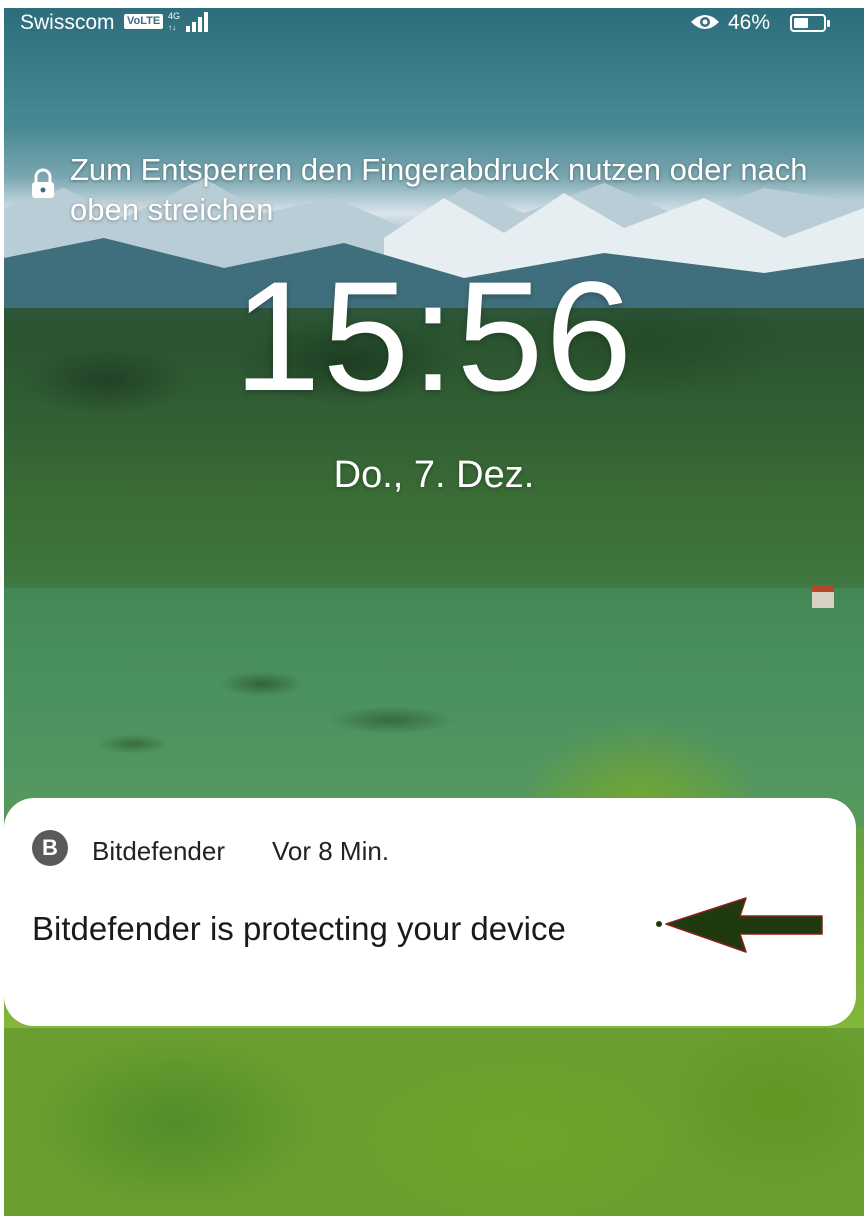 The width and height of the screenshot is (864, 1216). What do you see at coordinates (50, 848) in the screenshot?
I see `bitdefender-app-icon: B` at bounding box center [50, 848].